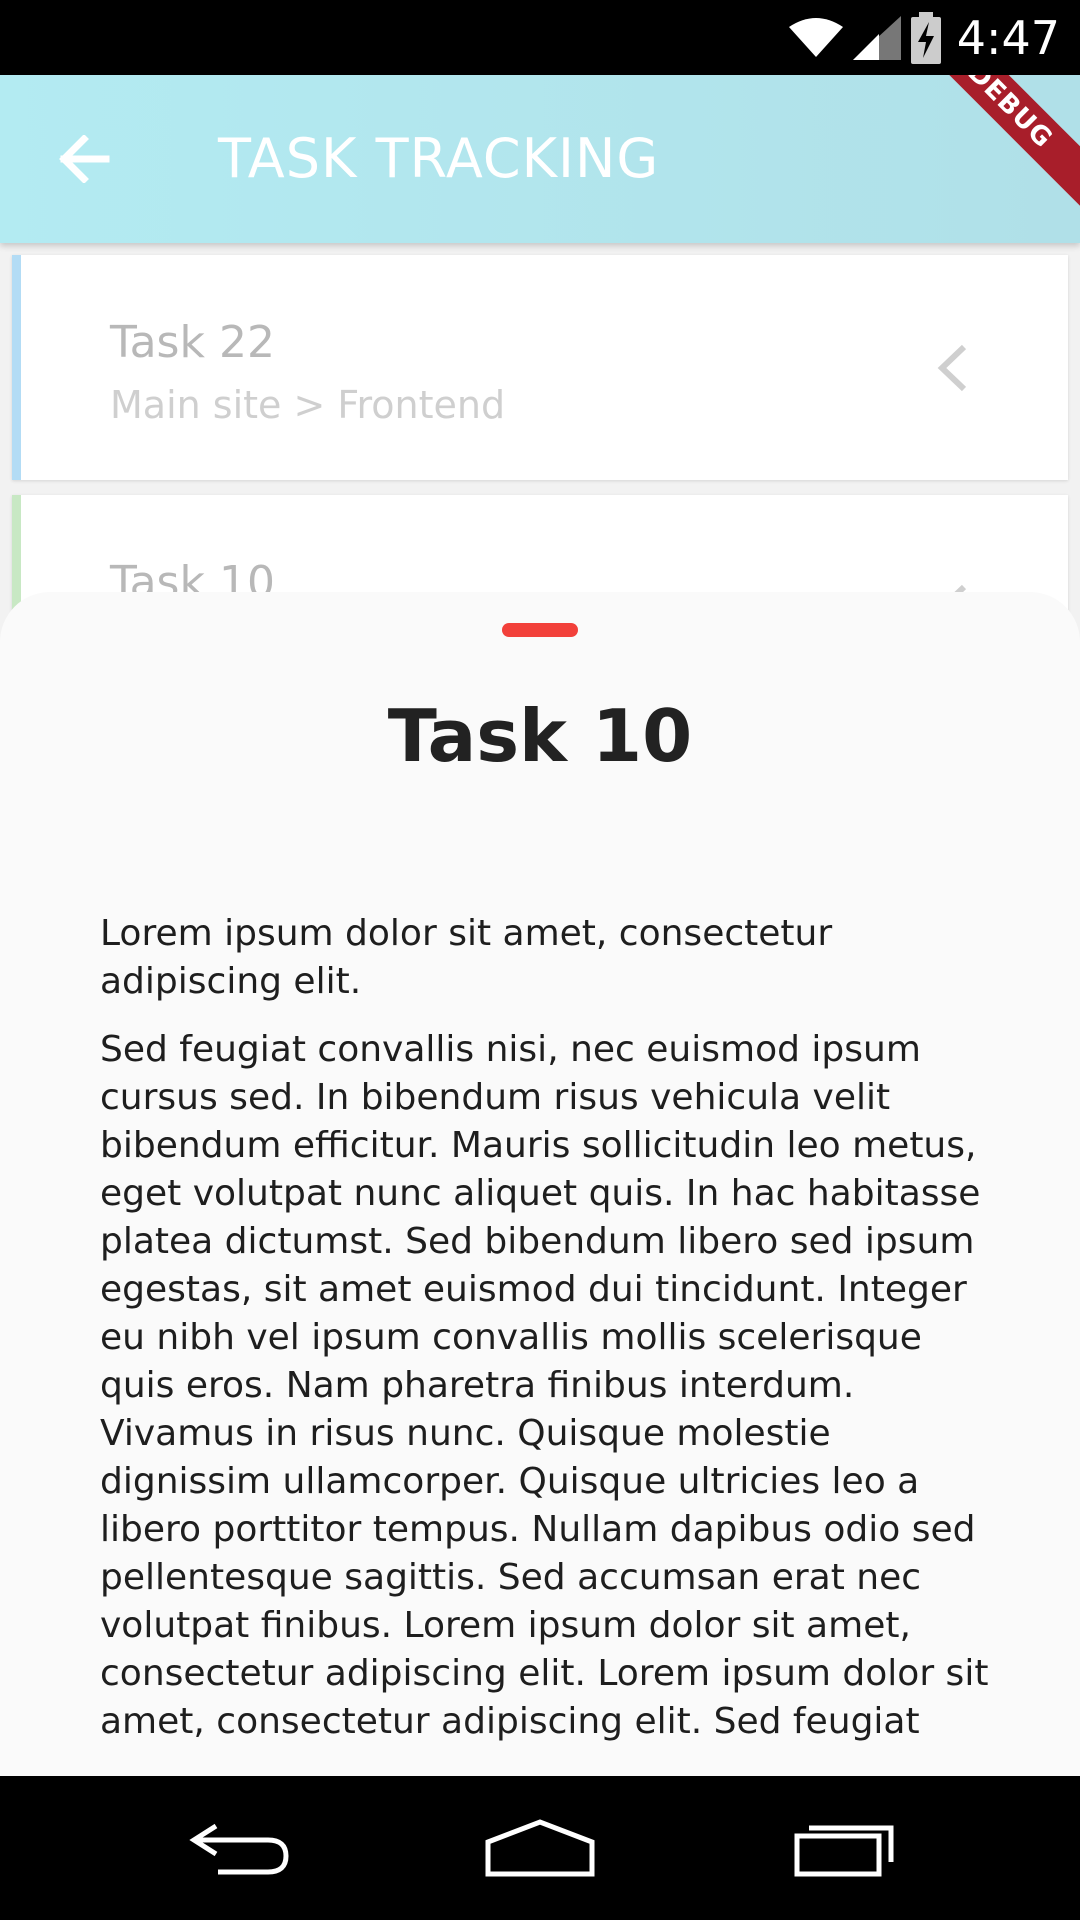 This screenshot has height=1920, width=1080. What do you see at coordinates (540, 37) in the screenshot?
I see `status-bar: 4:47` at bounding box center [540, 37].